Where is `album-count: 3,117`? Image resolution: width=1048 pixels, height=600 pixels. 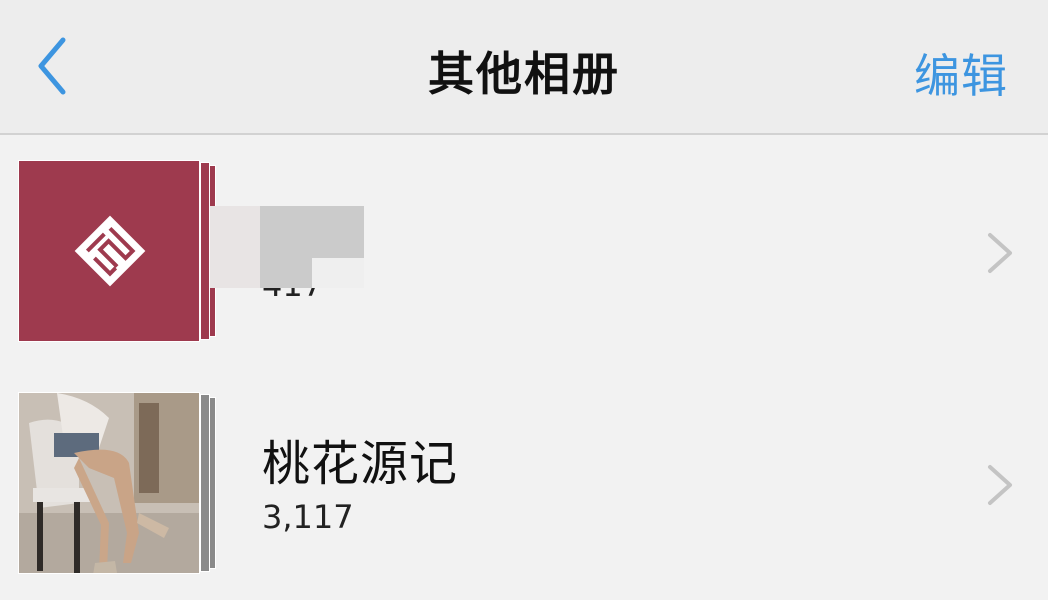 album-count: 3,117 is located at coordinates (308, 517).